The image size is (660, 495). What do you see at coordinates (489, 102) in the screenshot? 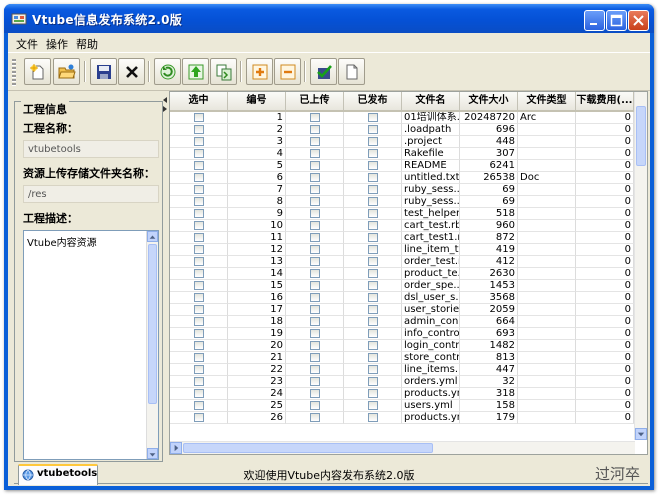
I see `column-header: 文件大小` at bounding box center [489, 102].